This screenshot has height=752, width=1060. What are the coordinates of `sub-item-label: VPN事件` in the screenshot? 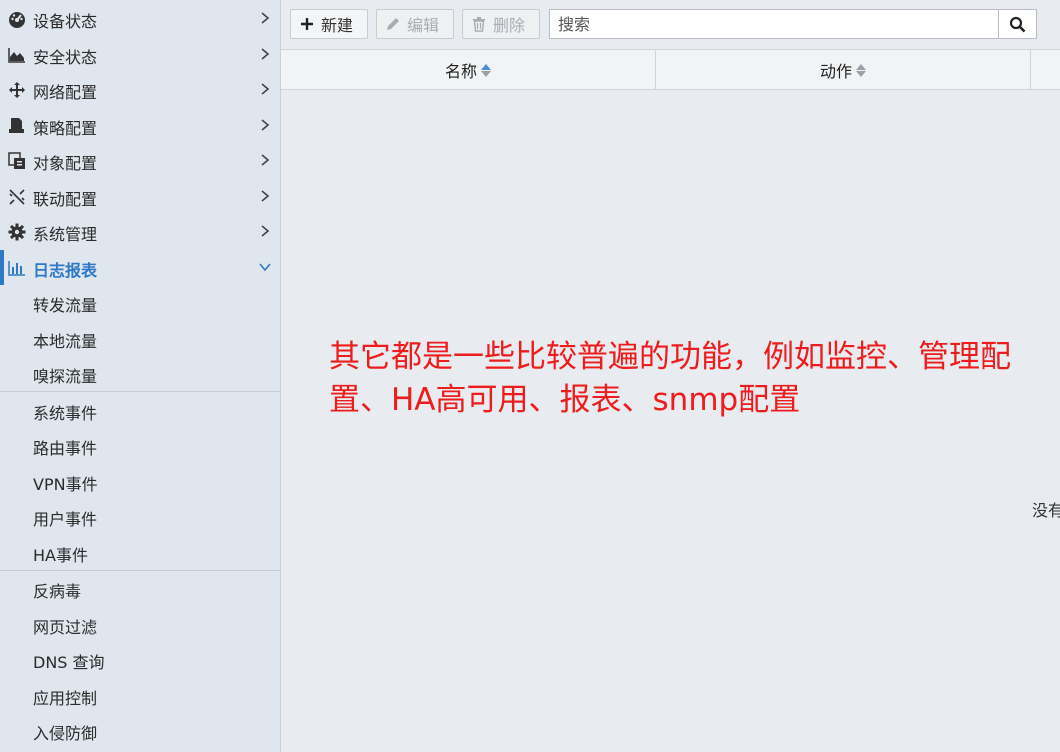 It's located at (65, 484).